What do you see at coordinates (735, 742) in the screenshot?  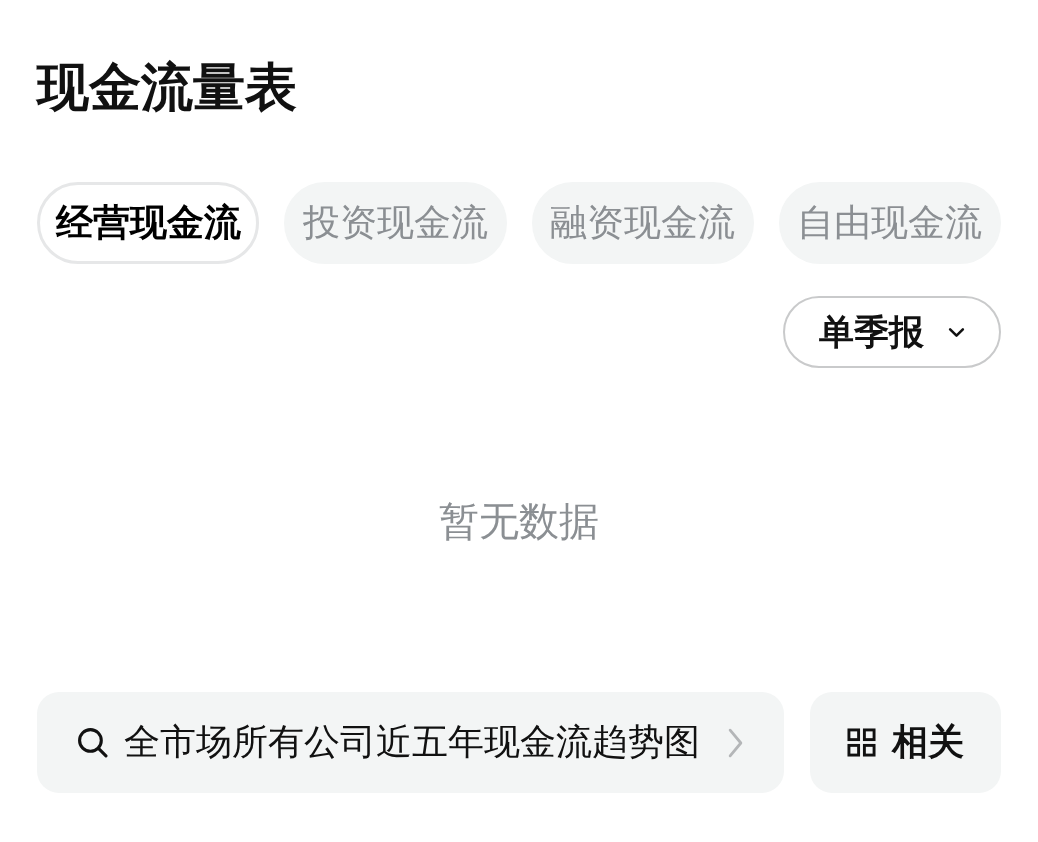 I see `chevron-right-icon` at bounding box center [735, 742].